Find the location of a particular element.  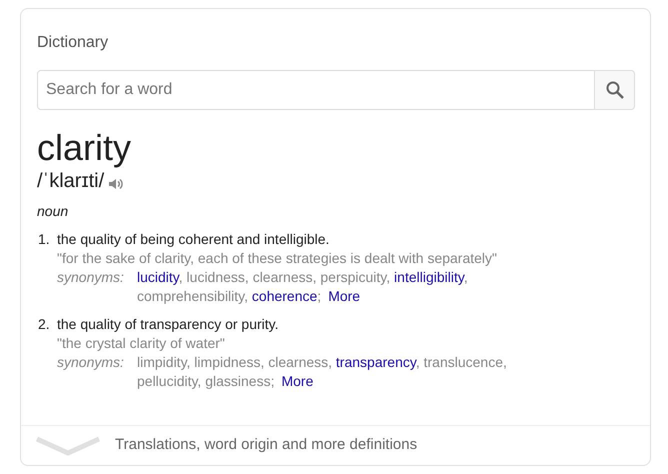

part-of-speech: noun is located at coordinates (53, 211).